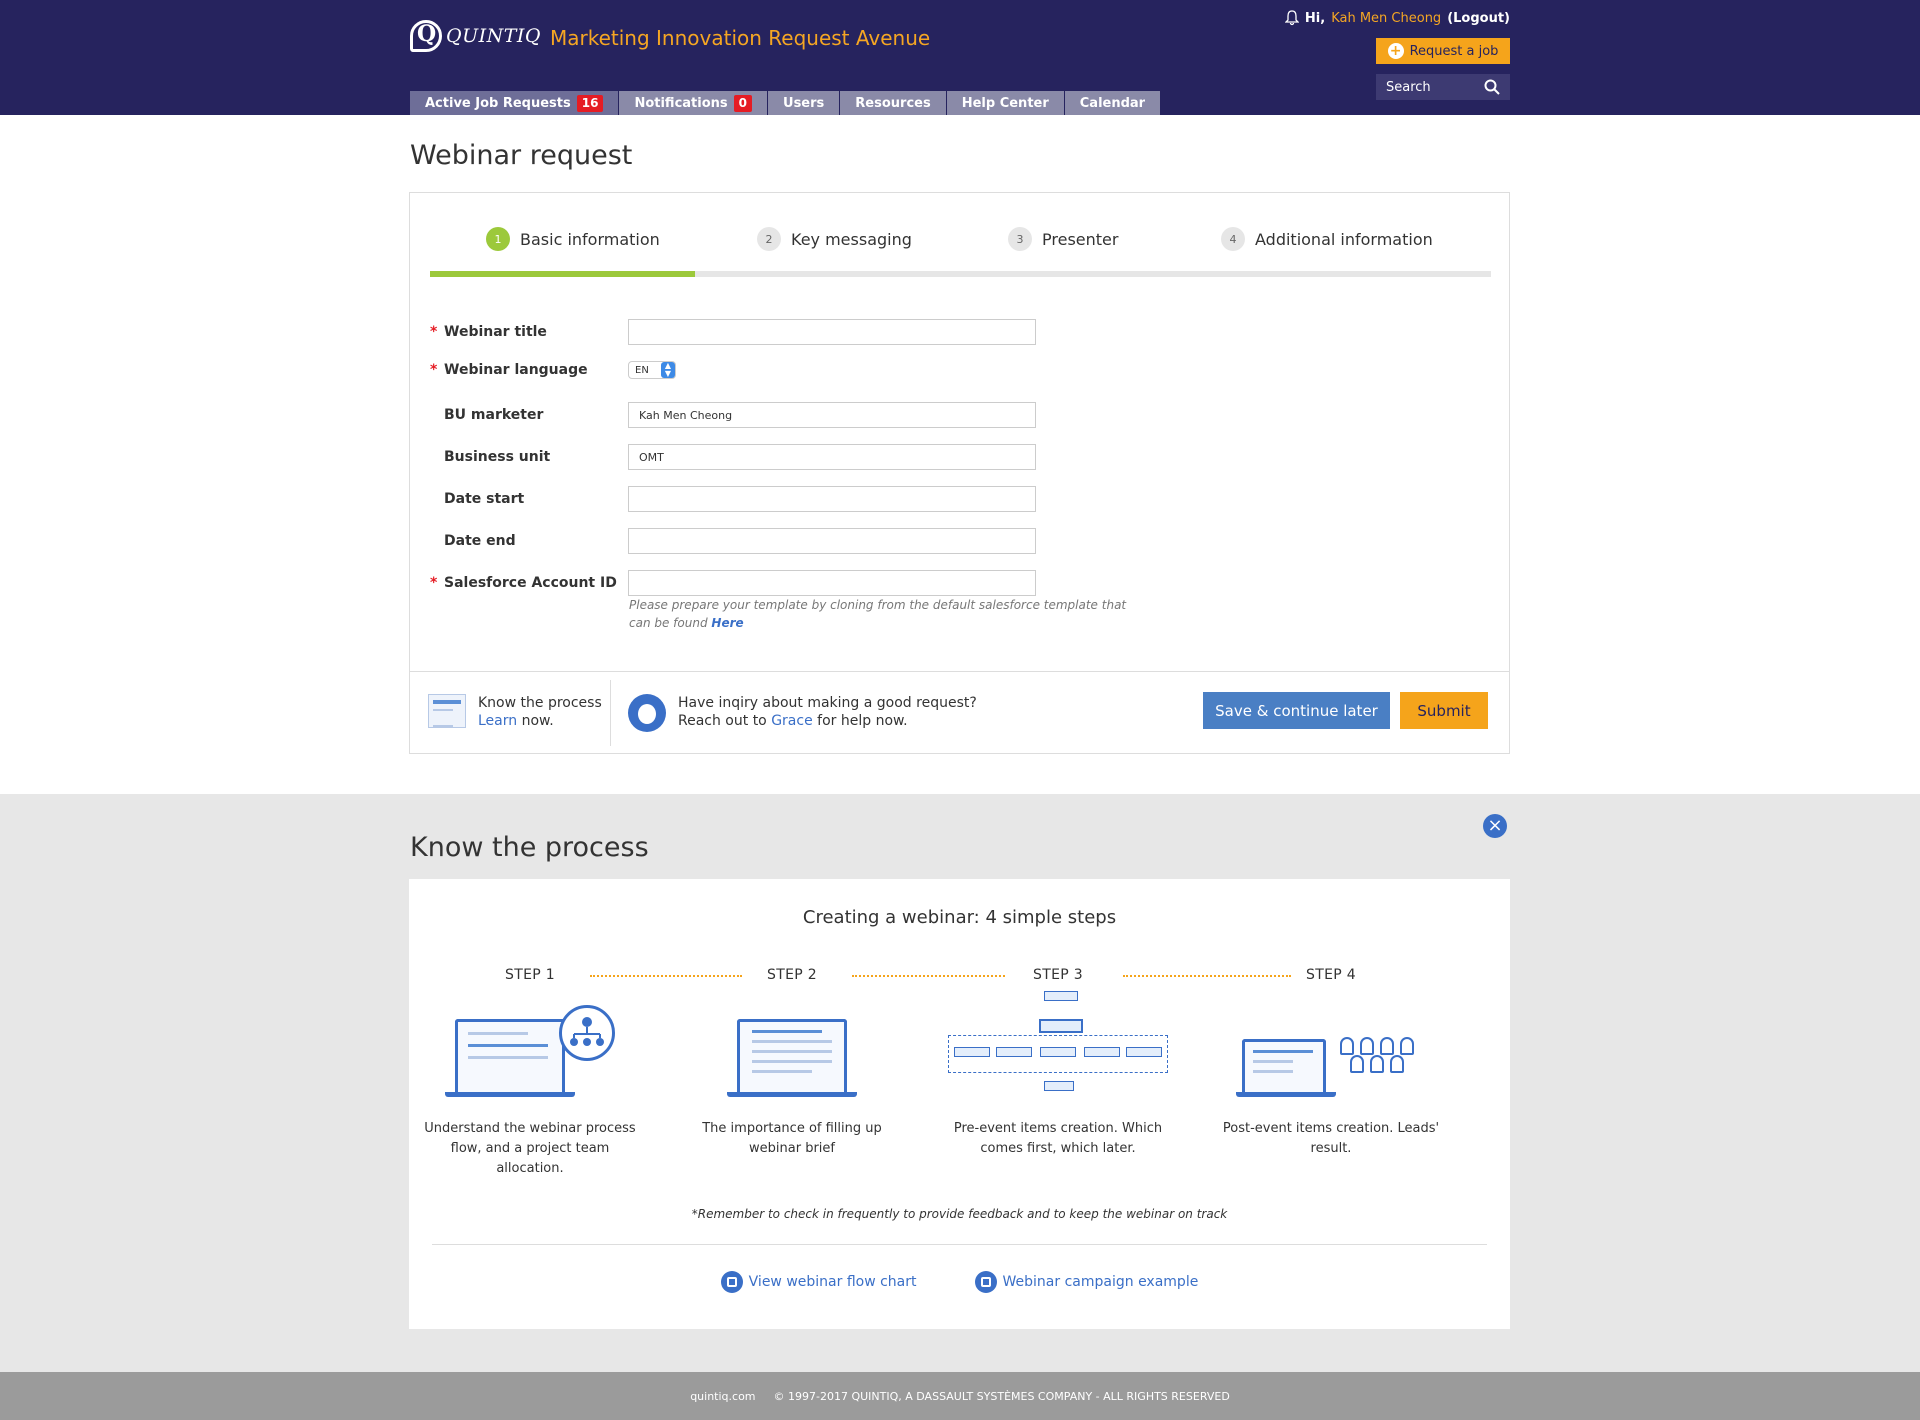  What do you see at coordinates (1291, 18) in the screenshot?
I see `bell-icon` at bounding box center [1291, 18].